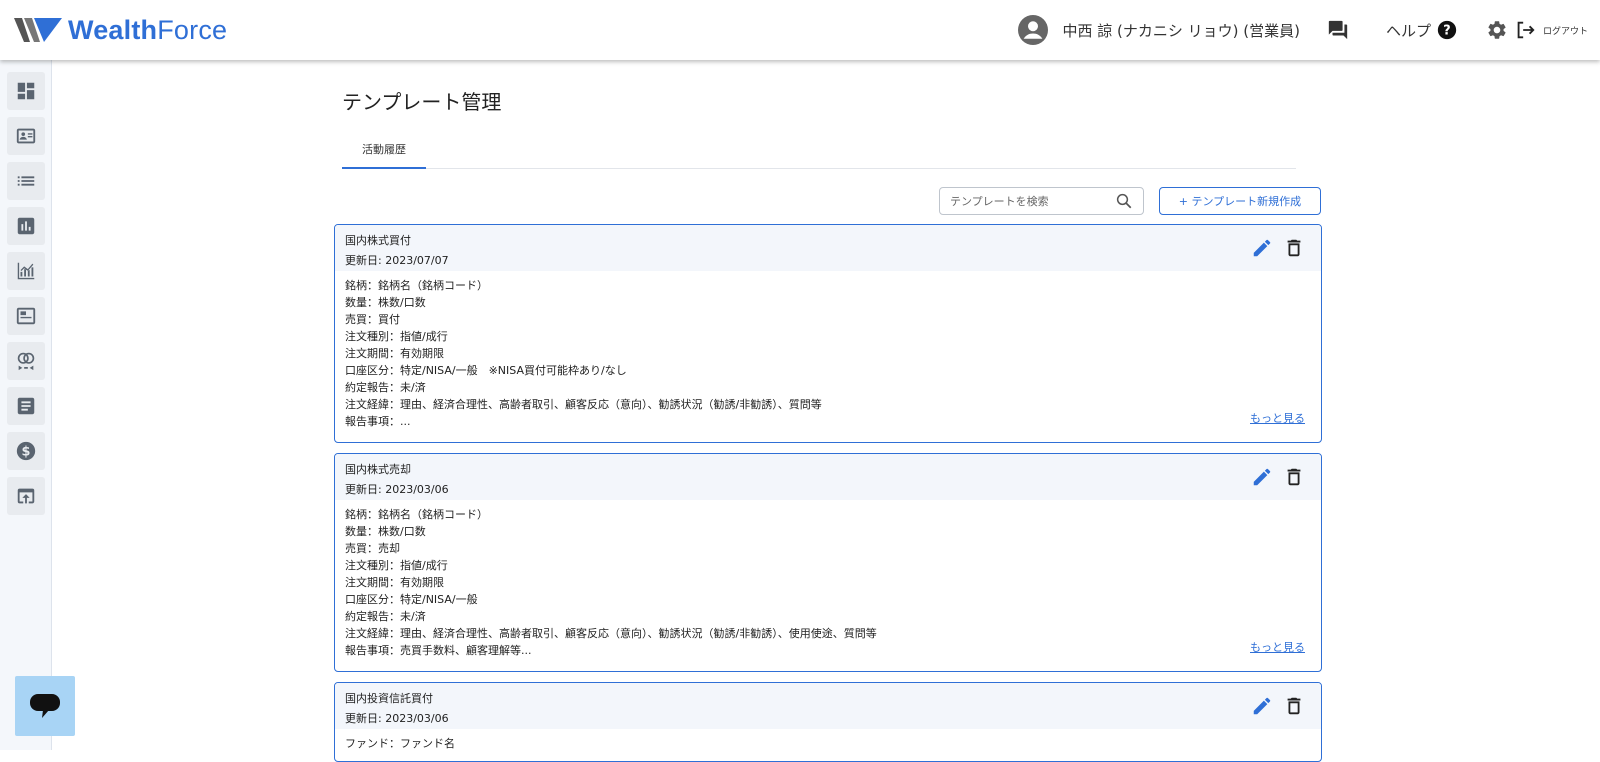 Image resolution: width=1600 pixels, height=762 pixels. I want to click on sidebar-item-document, so click(26, 316).